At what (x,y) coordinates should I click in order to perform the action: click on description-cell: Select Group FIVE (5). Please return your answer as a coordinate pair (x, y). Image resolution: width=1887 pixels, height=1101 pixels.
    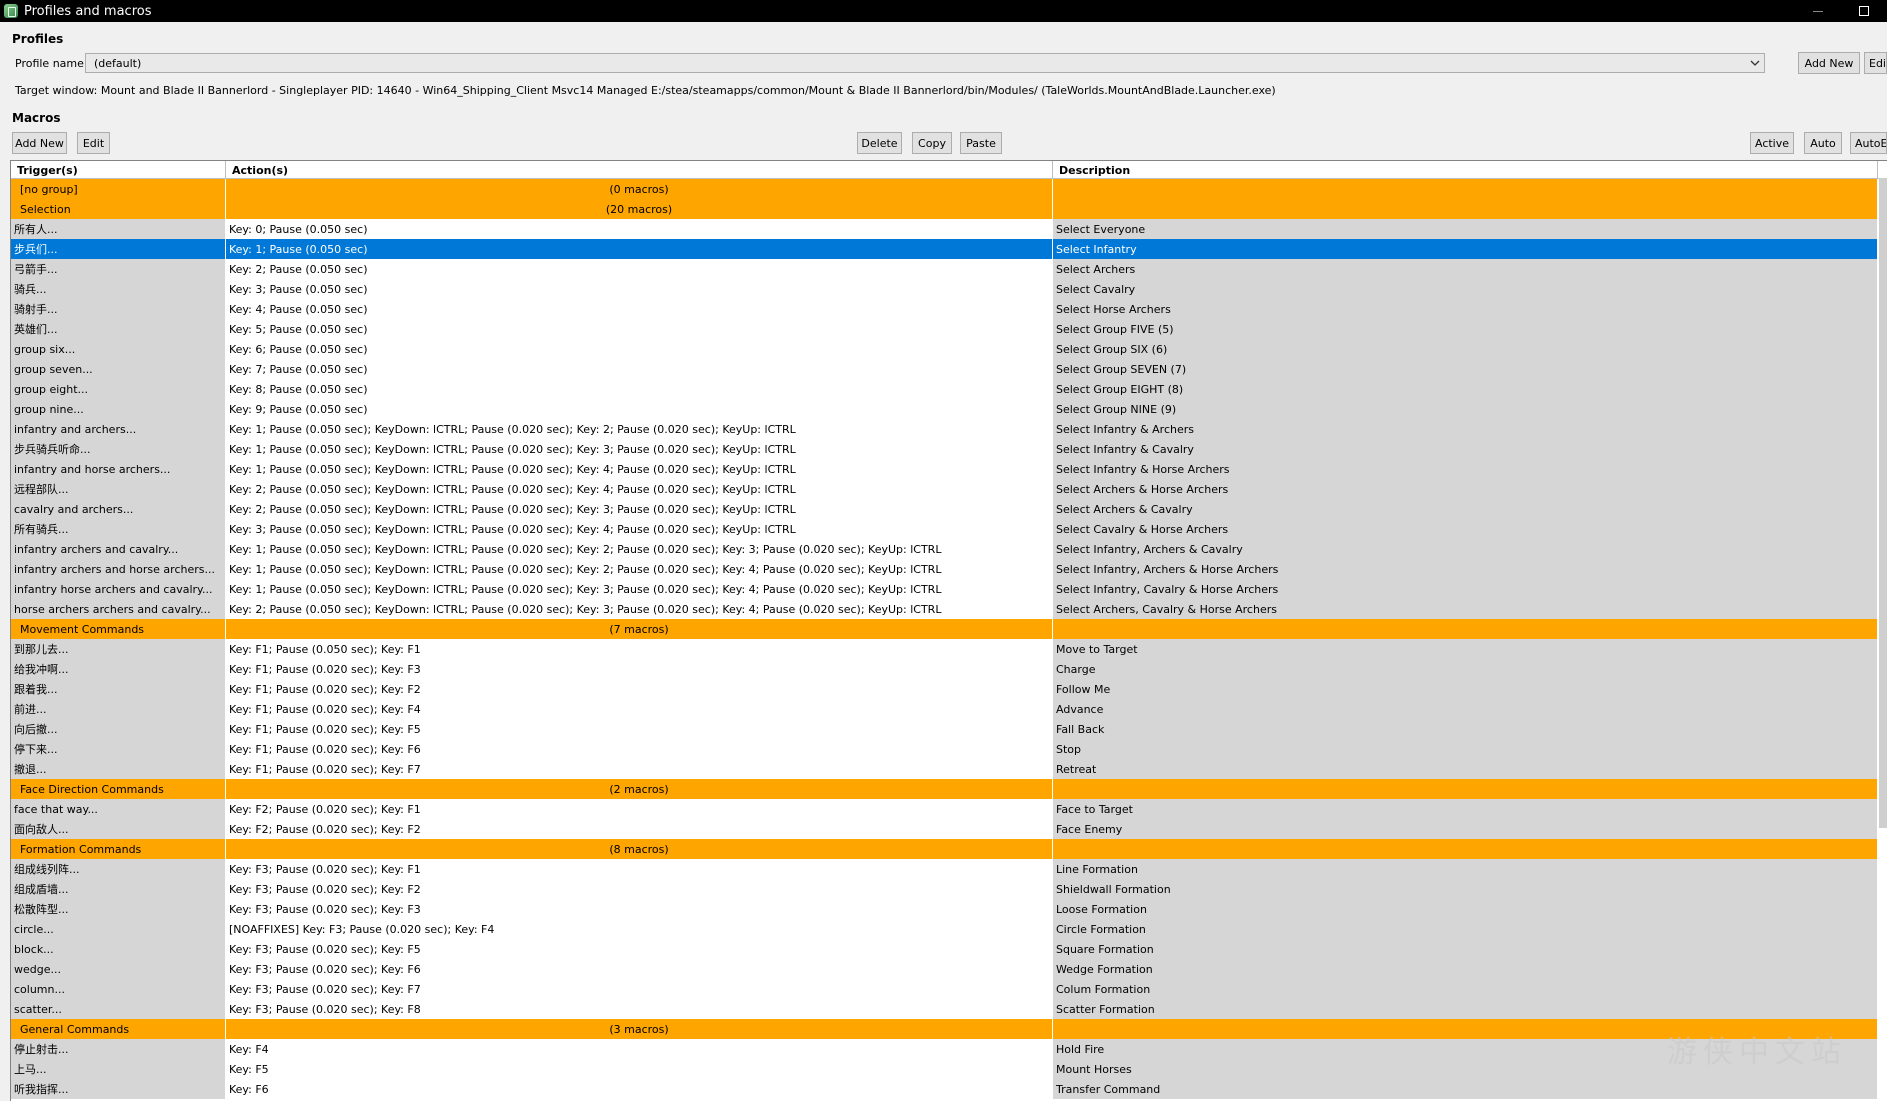
    Looking at the image, I should click on (1465, 329).